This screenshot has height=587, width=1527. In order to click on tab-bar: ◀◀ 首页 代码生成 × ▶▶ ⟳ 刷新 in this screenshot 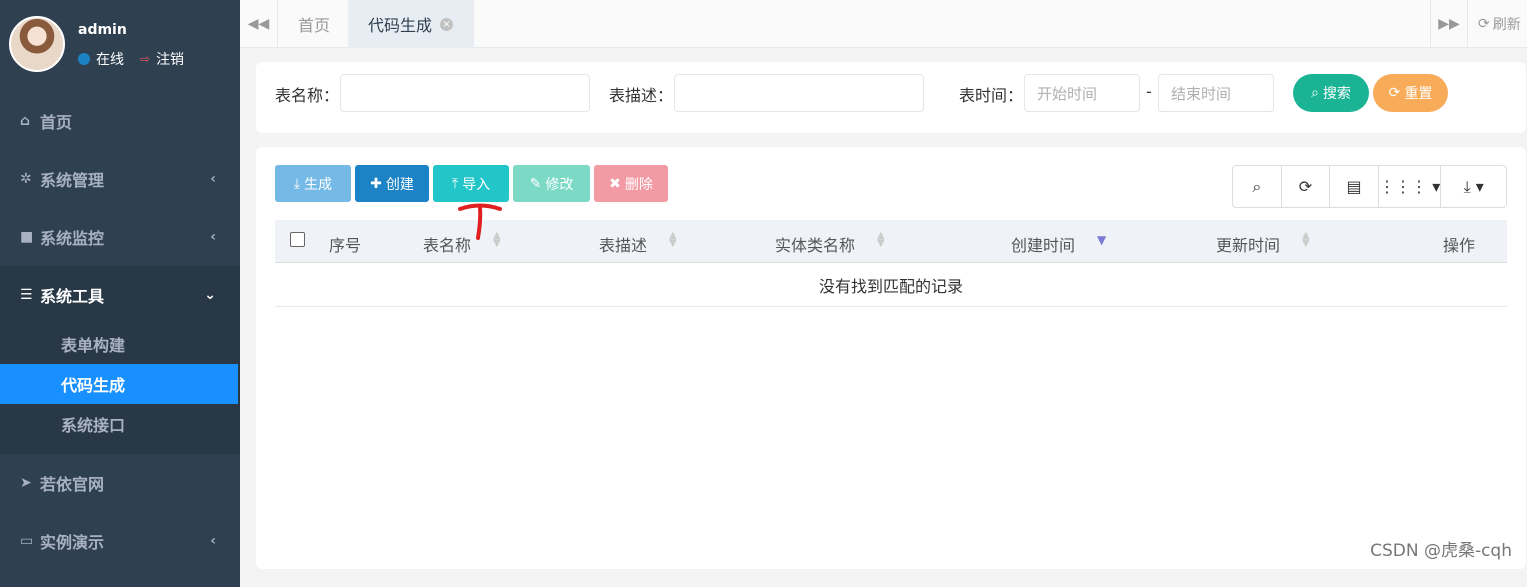, I will do `click(883, 24)`.